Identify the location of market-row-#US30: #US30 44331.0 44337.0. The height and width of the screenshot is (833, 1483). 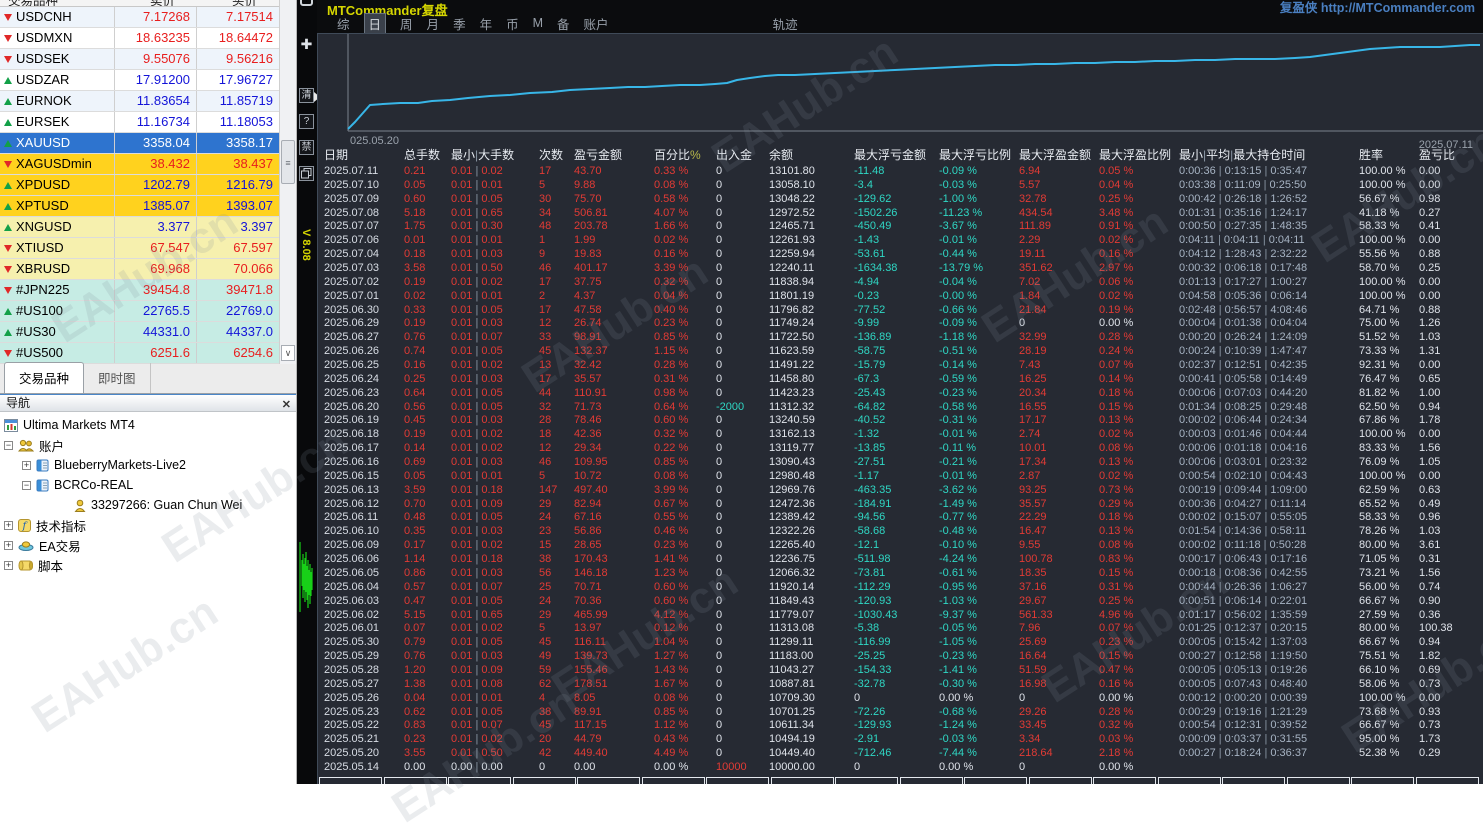
(140, 332).